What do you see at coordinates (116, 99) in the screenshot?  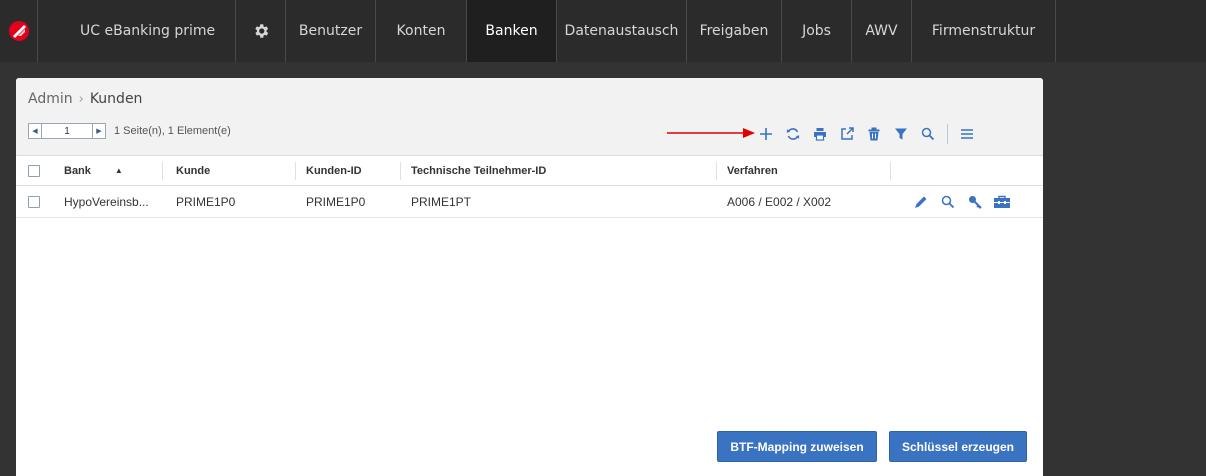 I see `breadcrumb-current: Kunden` at bounding box center [116, 99].